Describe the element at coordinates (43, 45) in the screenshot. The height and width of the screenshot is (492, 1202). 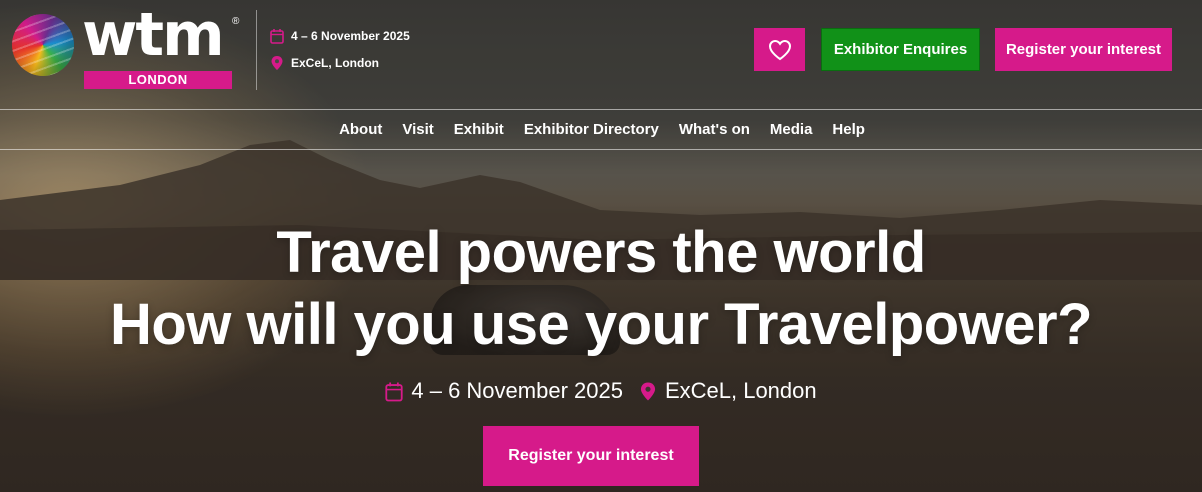
I see `globe-logo-icon` at that location.